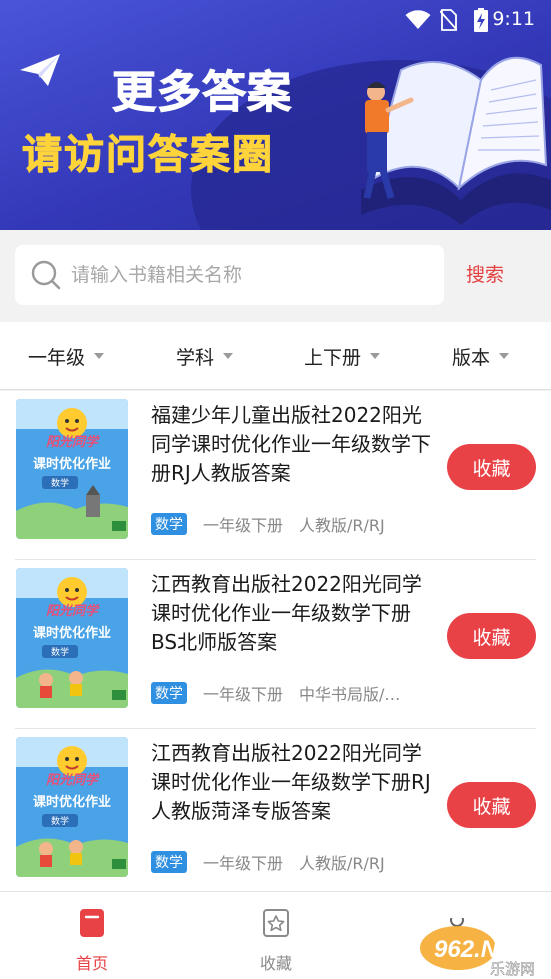  What do you see at coordinates (418, 19) in the screenshot?
I see `wifi-icon` at bounding box center [418, 19].